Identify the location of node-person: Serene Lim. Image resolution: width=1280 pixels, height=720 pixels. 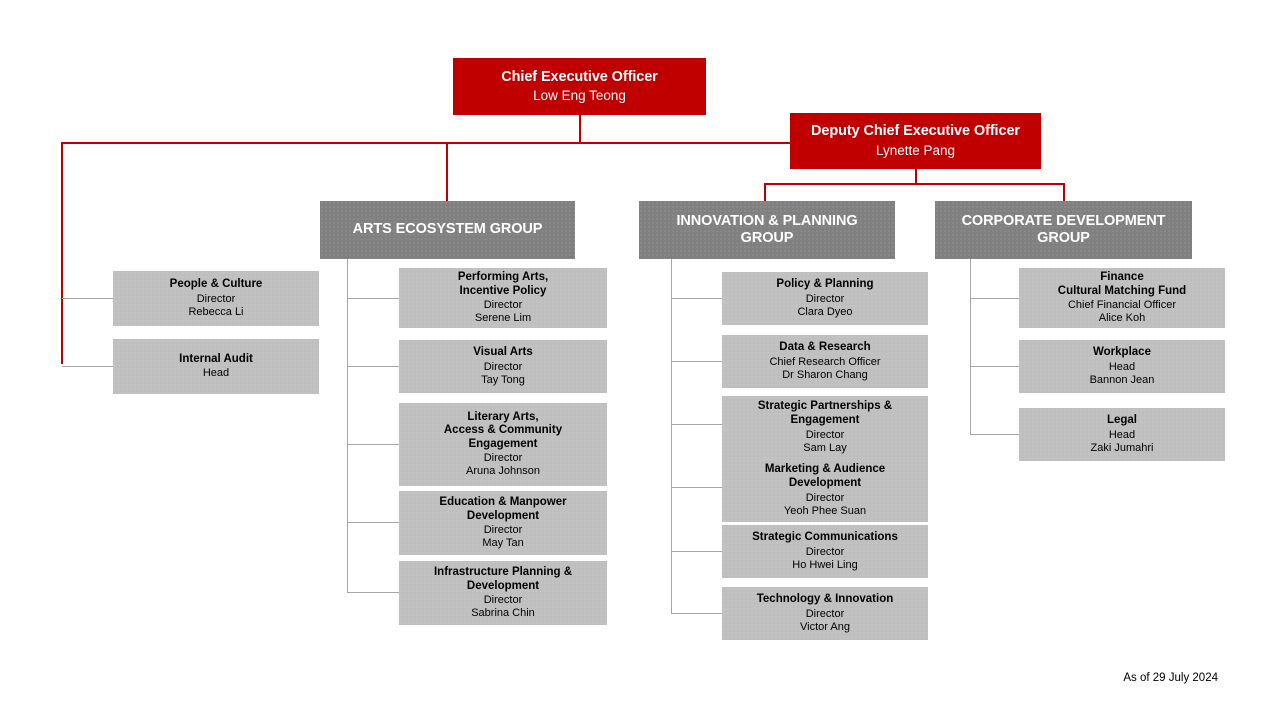
(503, 318).